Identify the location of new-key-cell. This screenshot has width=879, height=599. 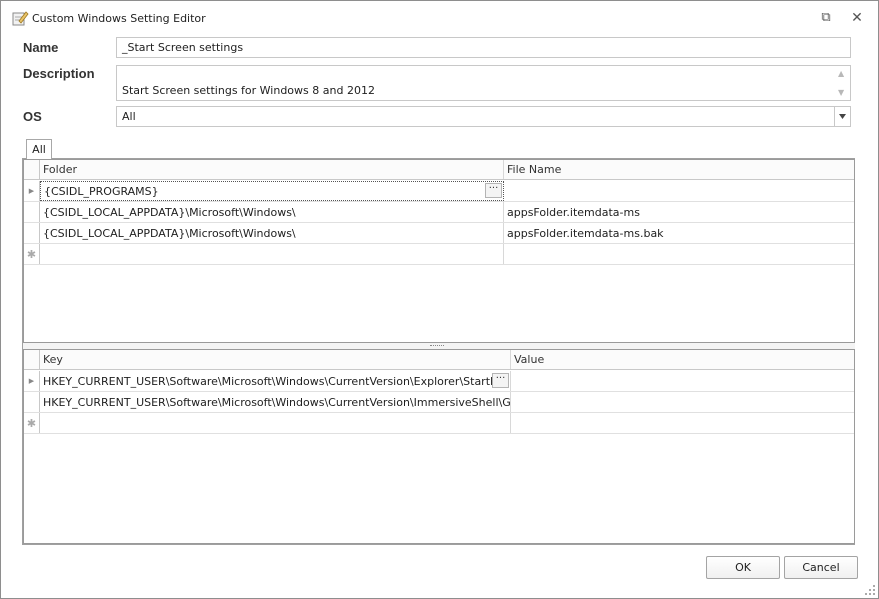
(275, 423).